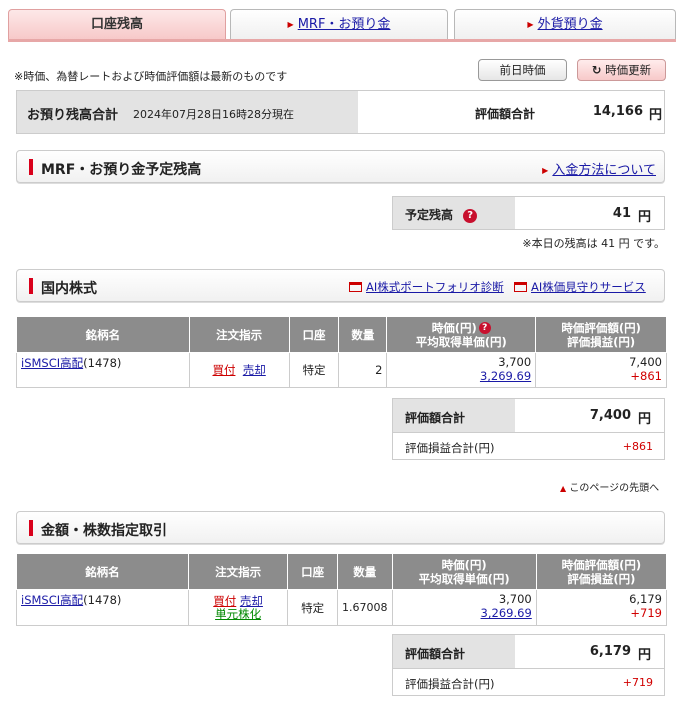 The width and height of the screenshot is (683, 707). Describe the element at coordinates (454, 213) in the screenshot. I see `mrf-balance-label-cell: 予定残高 ?` at that location.